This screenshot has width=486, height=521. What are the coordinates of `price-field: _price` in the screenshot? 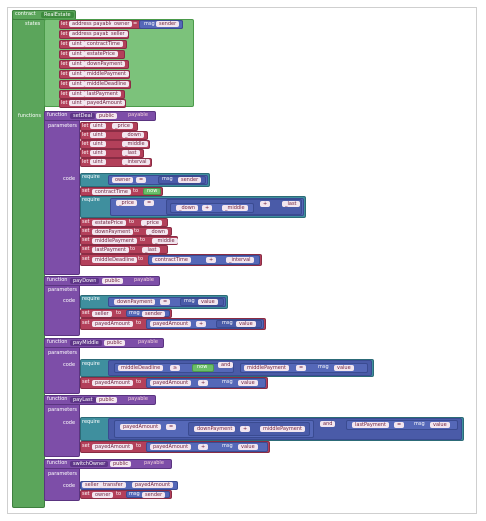 It's located at (126, 203).